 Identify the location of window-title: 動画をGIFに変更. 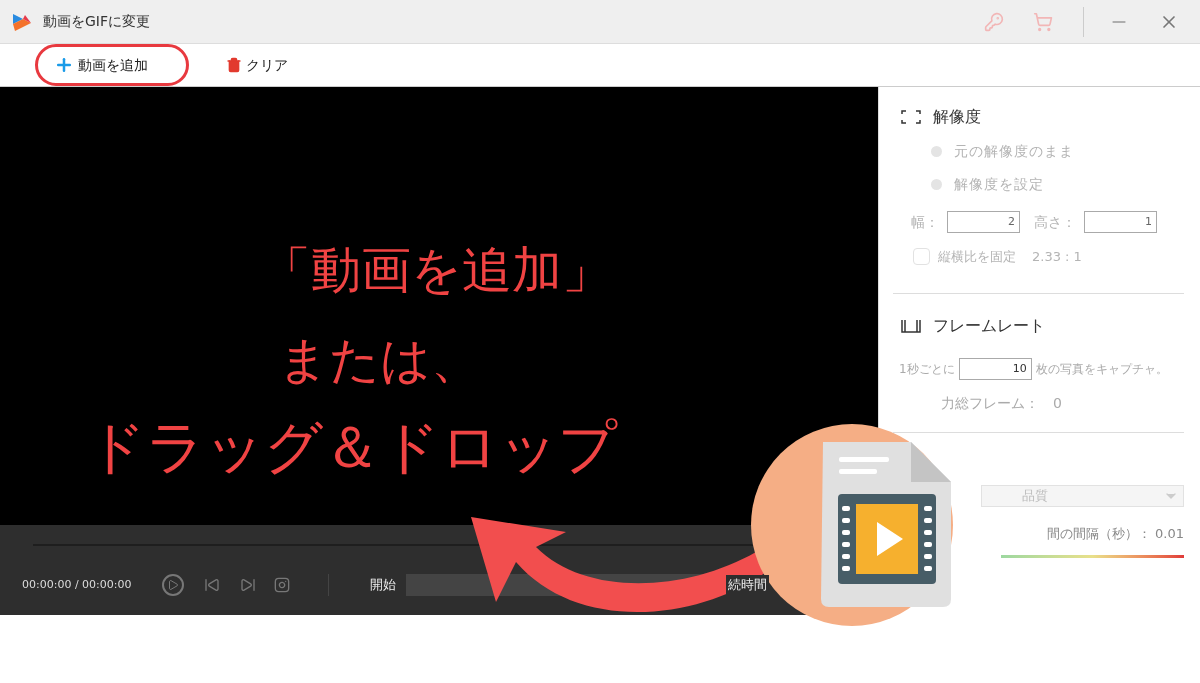
(97, 21).